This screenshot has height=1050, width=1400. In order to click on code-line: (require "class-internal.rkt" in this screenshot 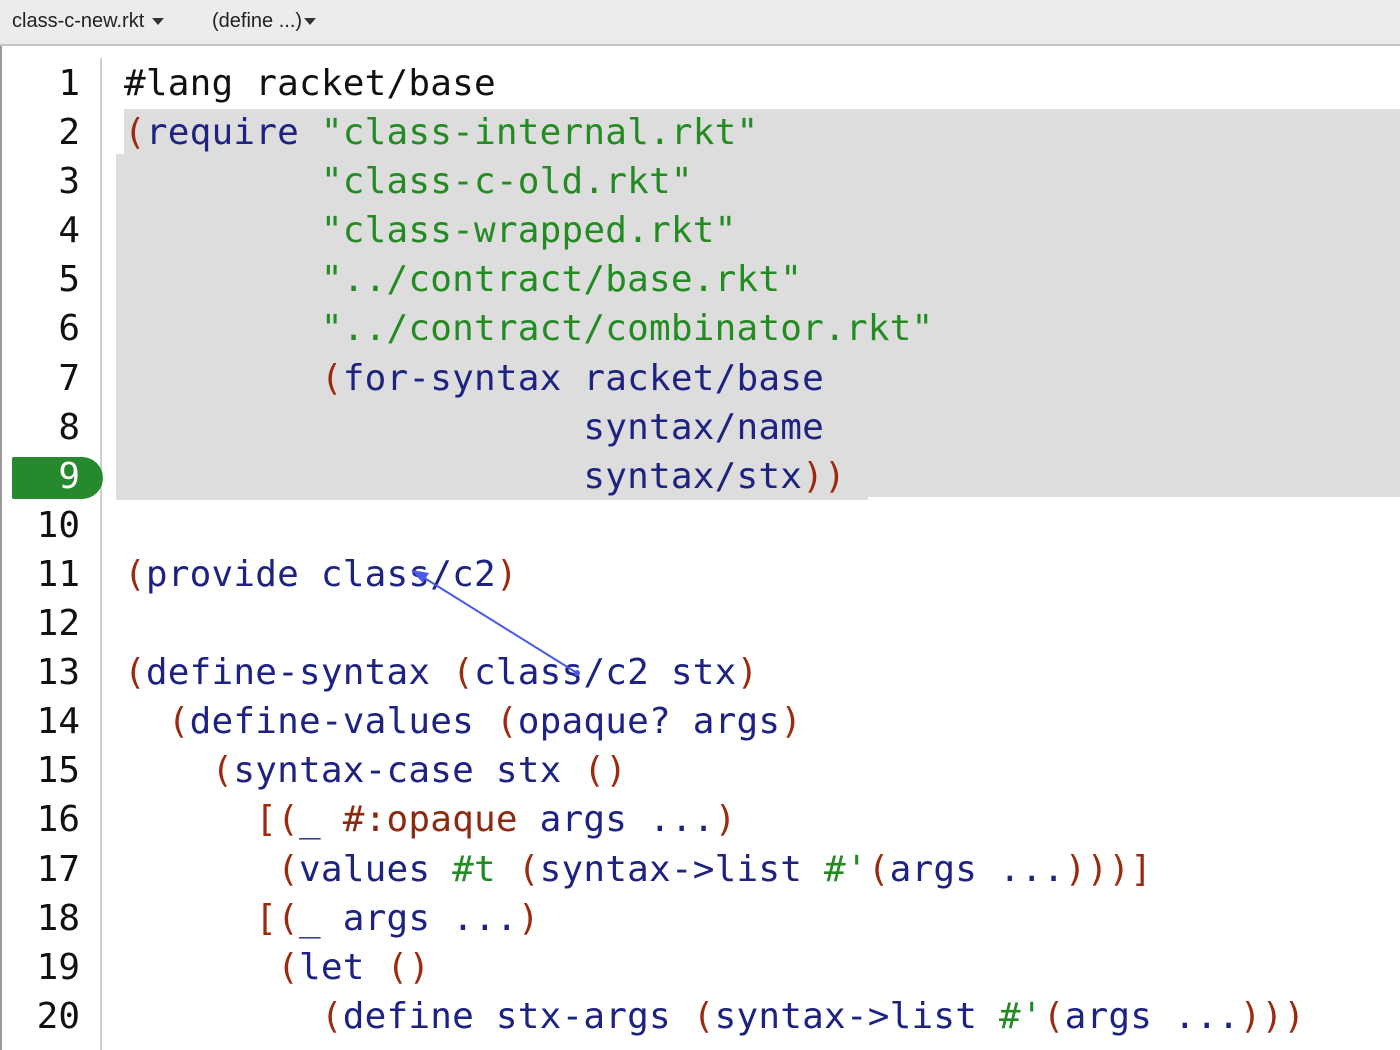, I will do `click(762, 132)`.